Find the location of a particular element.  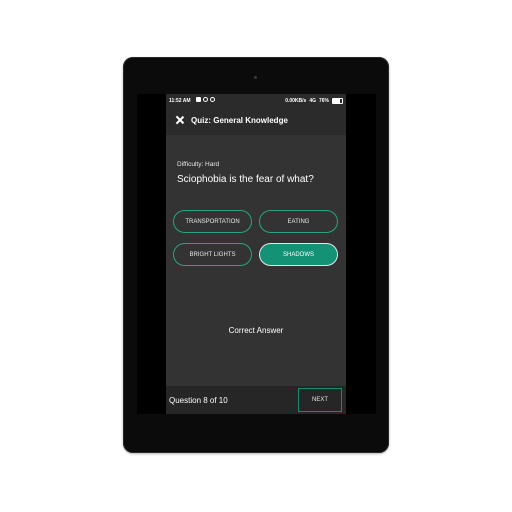

camera-icon is located at coordinates (255, 77).